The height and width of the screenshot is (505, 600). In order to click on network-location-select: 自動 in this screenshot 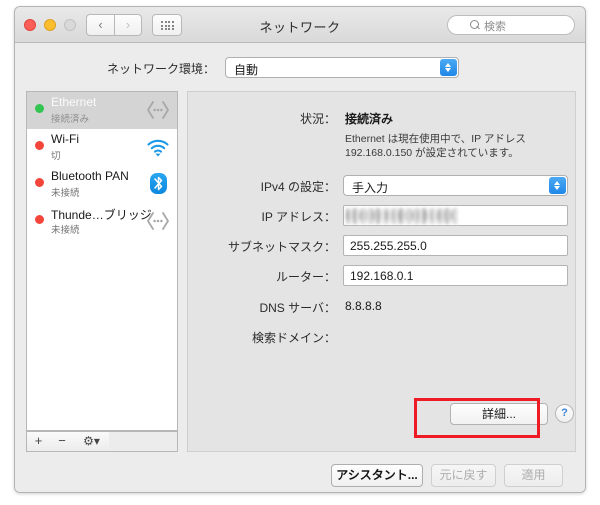, I will do `click(342, 67)`.